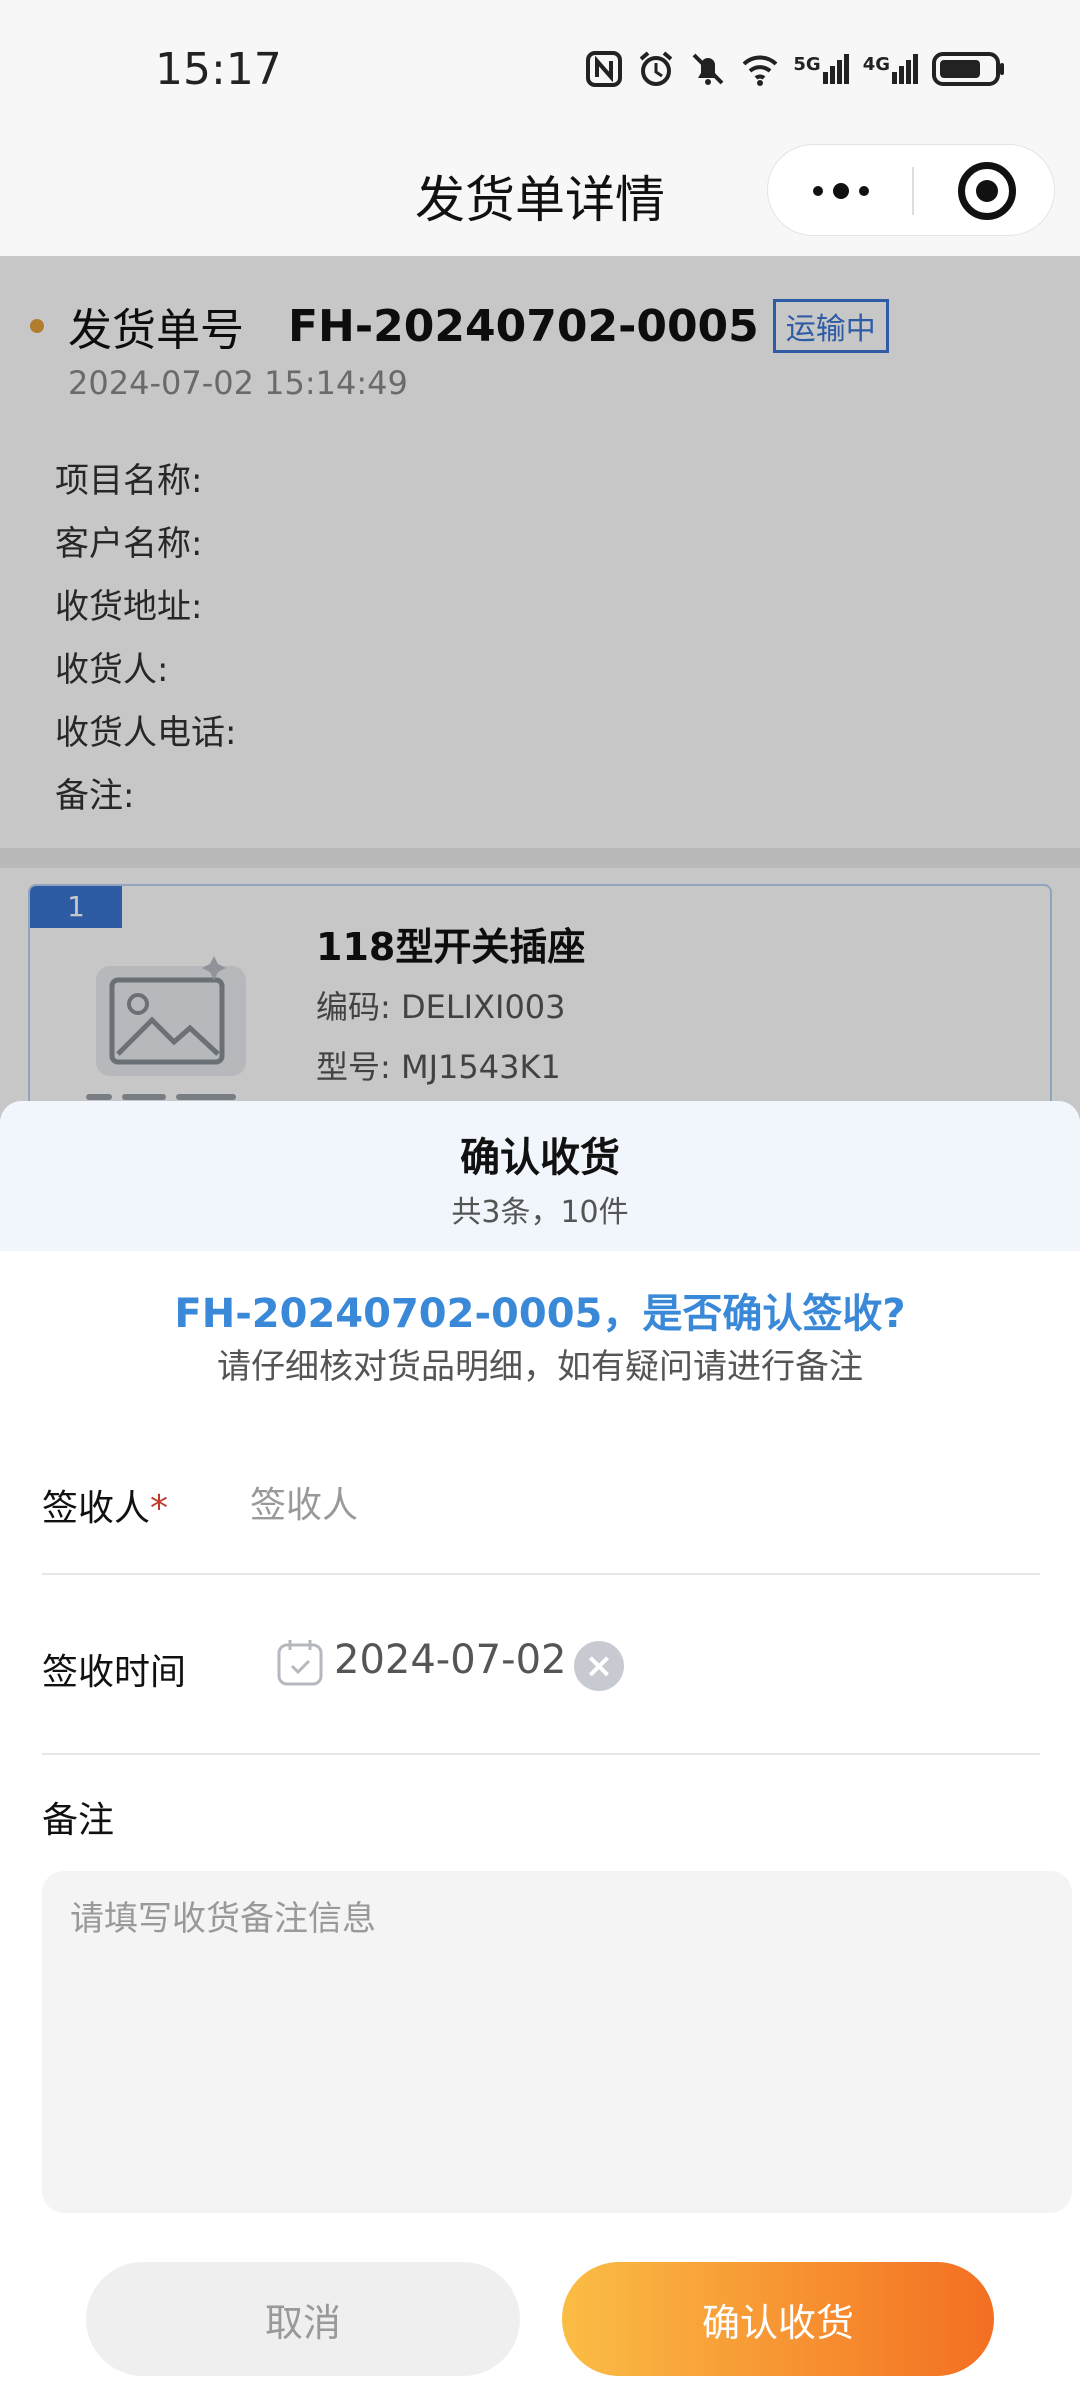  Describe the element at coordinates (540, 198) in the screenshot. I see `nav-bar: 发货单详情` at that location.